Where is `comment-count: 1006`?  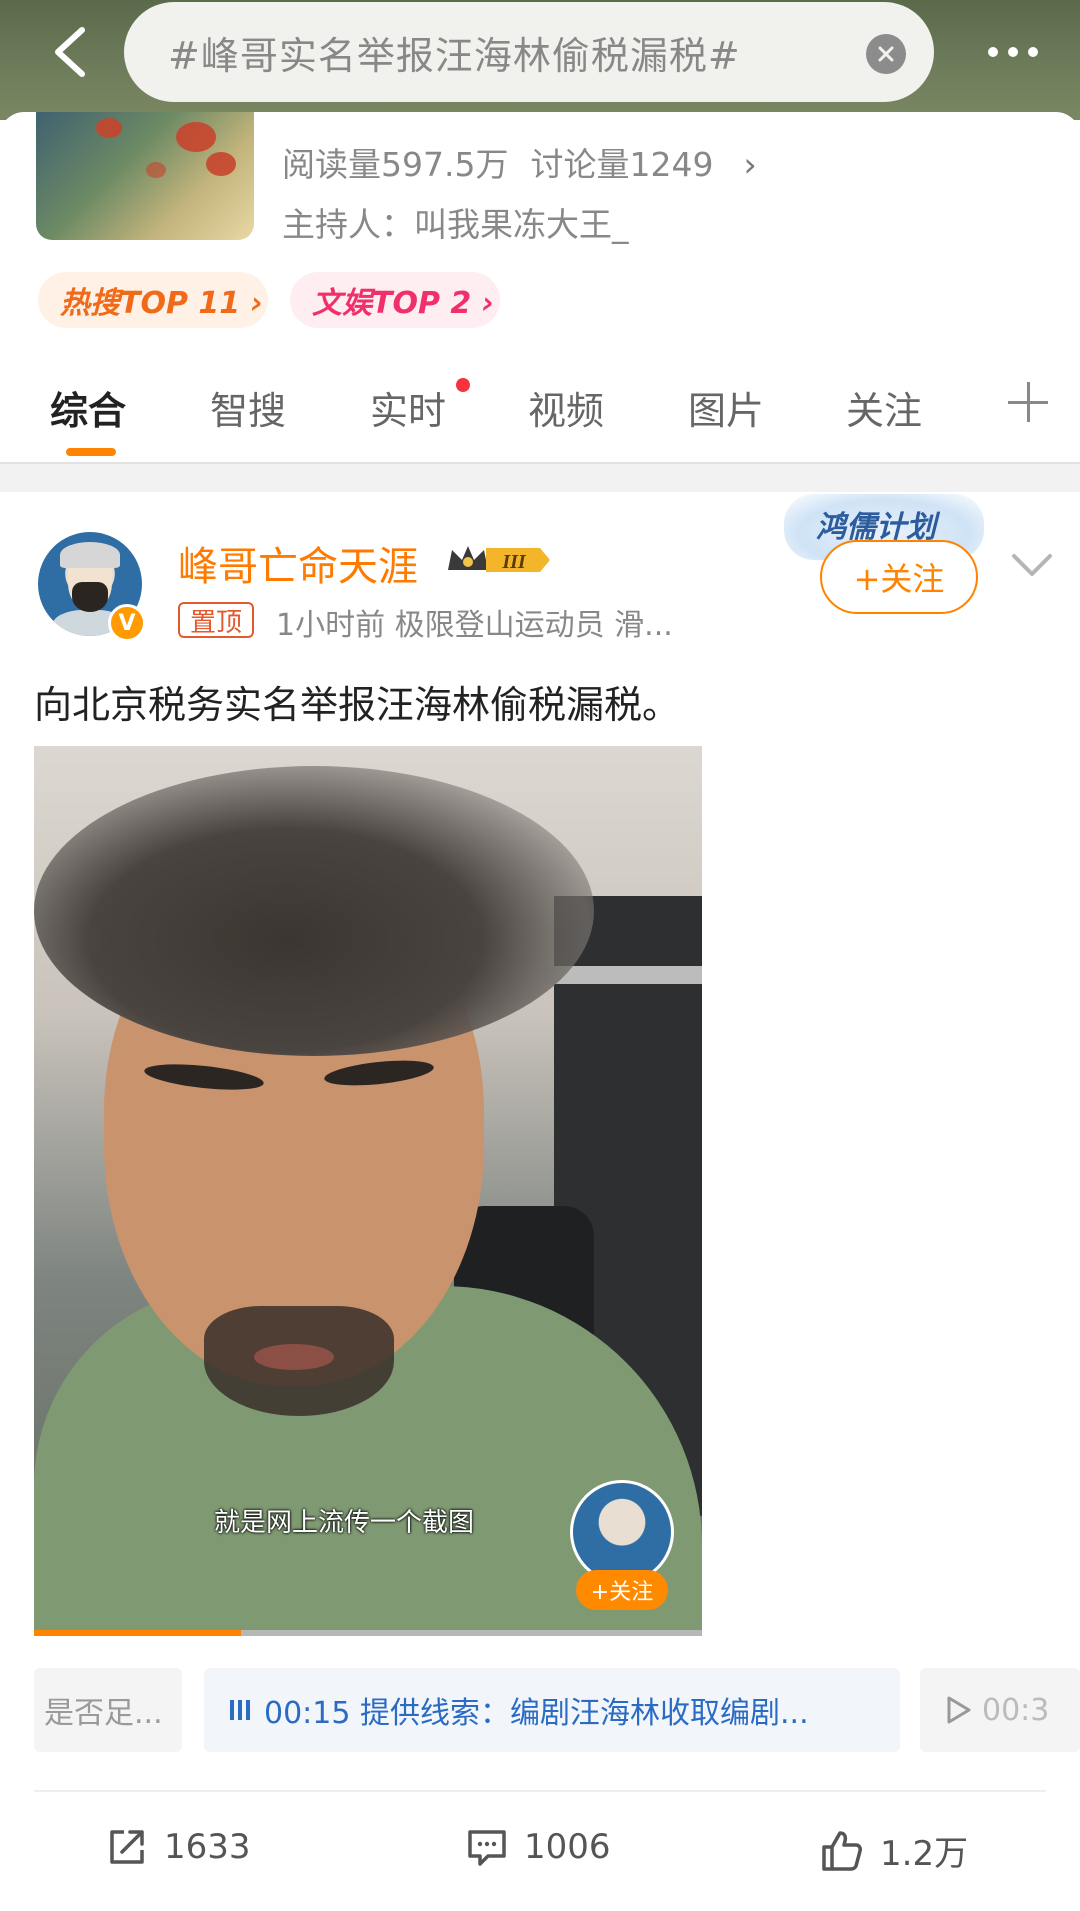
comment-count: 1006 is located at coordinates (567, 1847).